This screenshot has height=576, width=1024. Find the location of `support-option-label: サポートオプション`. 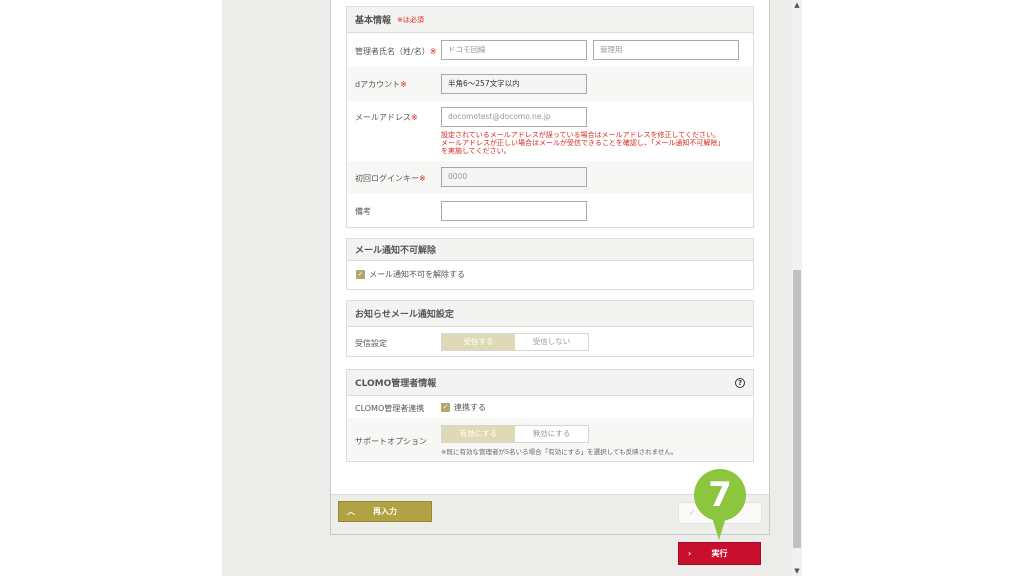

support-option-label: サポートオプション is located at coordinates (391, 441).